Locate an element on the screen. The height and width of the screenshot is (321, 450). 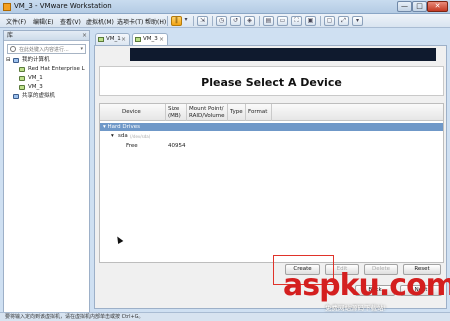
search-input is located at coordinates (48, 49).